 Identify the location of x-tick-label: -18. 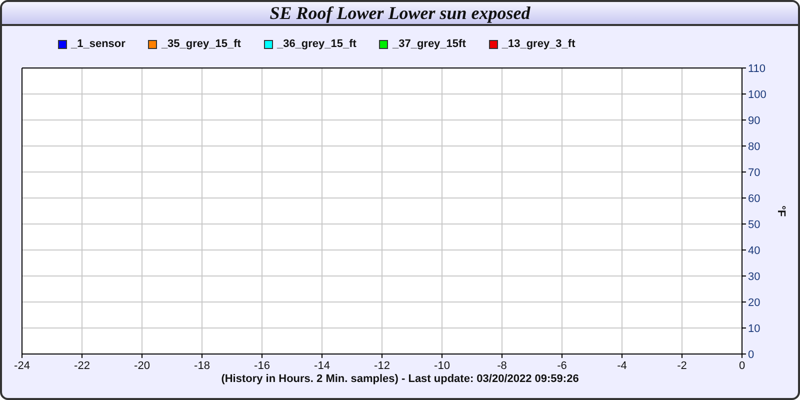
(202, 366).